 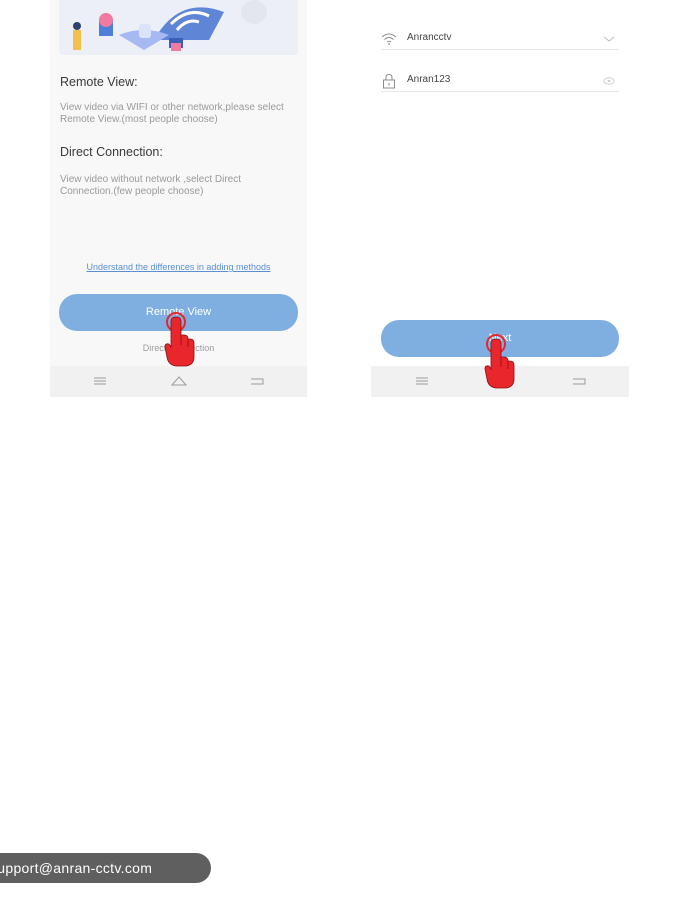 What do you see at coordinates (500, 81) in the screenshot?
I see `password-field: Anran123` at bounding box center [500, 81].